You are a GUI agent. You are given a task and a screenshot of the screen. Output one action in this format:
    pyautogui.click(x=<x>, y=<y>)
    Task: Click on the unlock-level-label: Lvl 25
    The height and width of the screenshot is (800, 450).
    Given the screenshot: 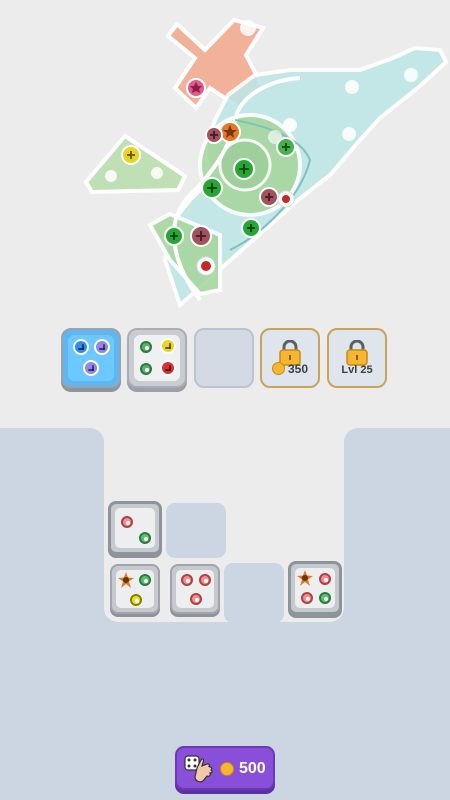 What is the action you would take?
    pyautogui.click(x=357, y=370)
    